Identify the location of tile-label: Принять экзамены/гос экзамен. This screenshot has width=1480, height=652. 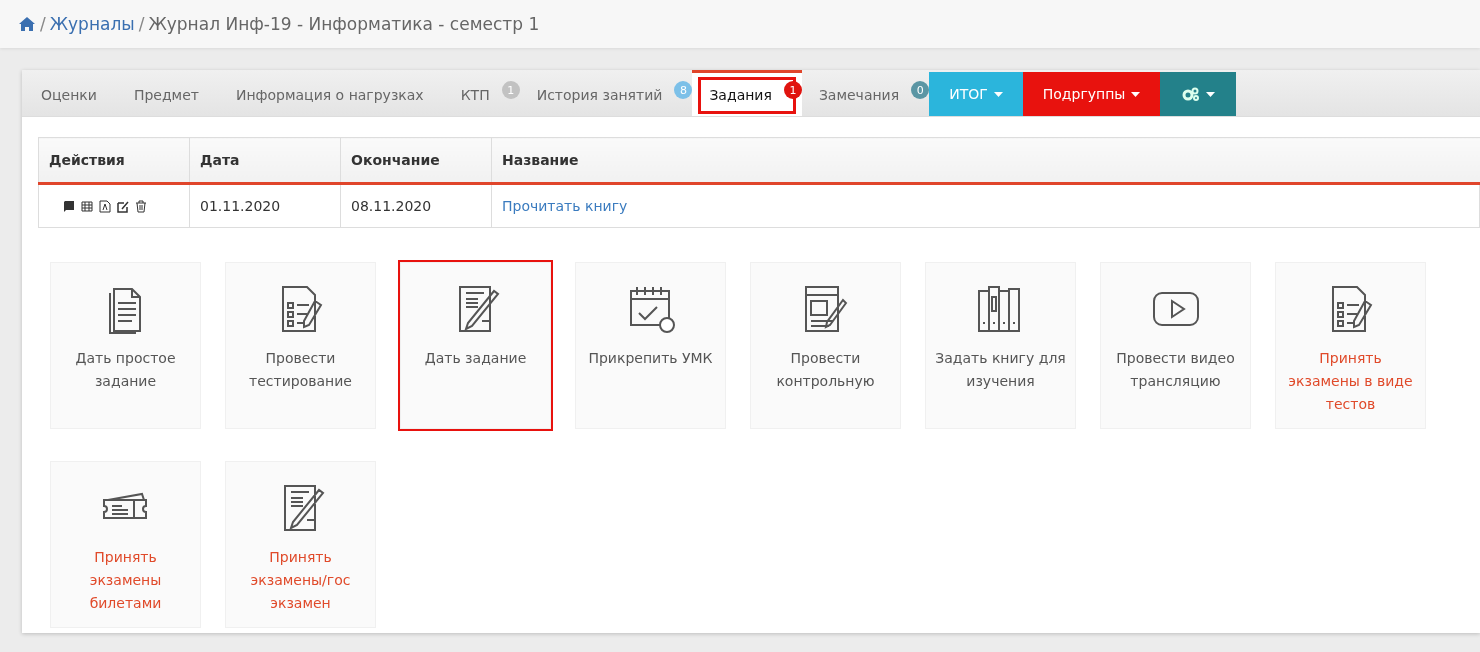
(300, 580).